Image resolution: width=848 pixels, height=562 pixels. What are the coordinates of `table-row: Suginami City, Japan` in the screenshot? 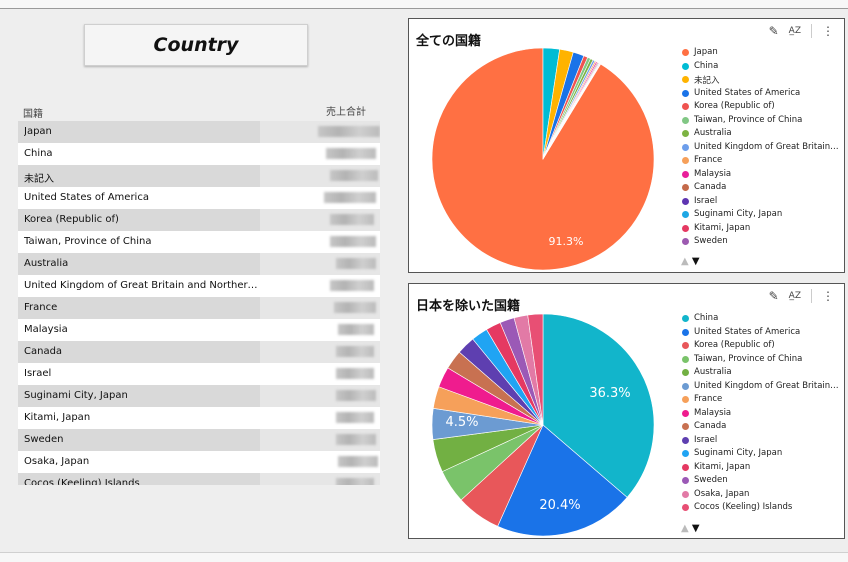 It's located at (199, 396).